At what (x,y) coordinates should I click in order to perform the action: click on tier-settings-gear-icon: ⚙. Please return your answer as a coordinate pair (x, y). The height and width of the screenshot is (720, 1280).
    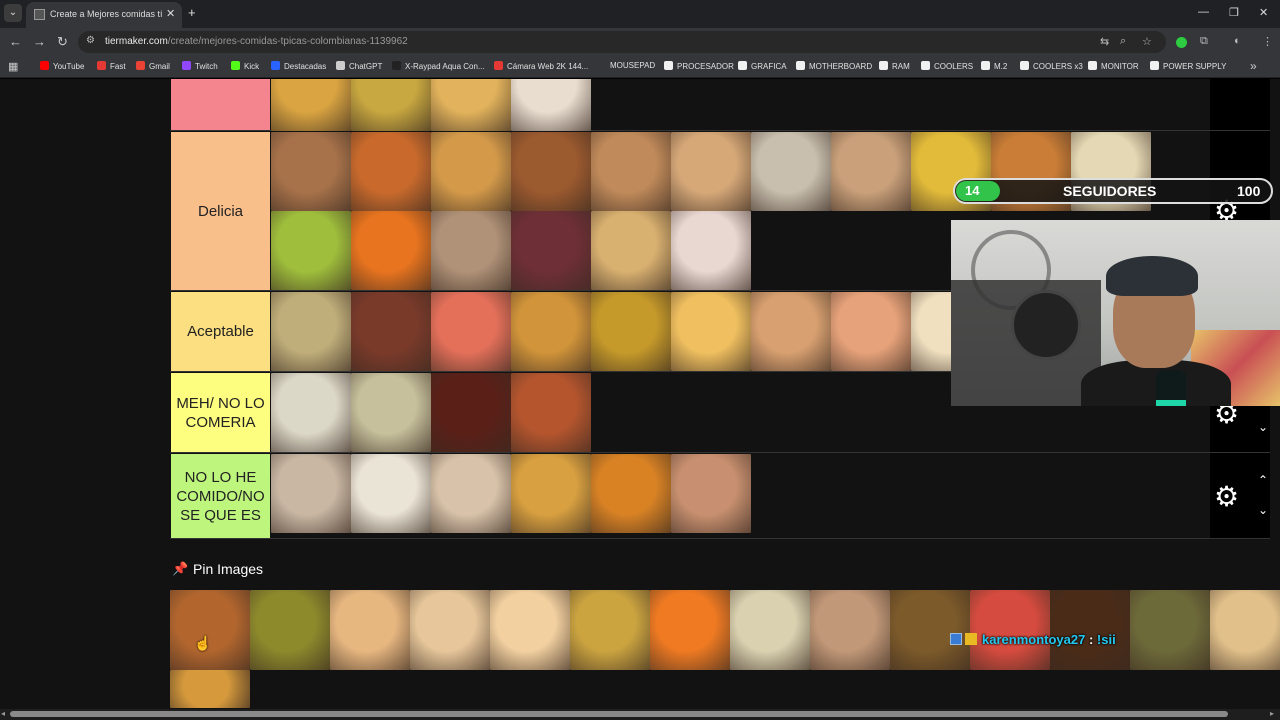
    Looking at the image, I should click on (1226, 497).